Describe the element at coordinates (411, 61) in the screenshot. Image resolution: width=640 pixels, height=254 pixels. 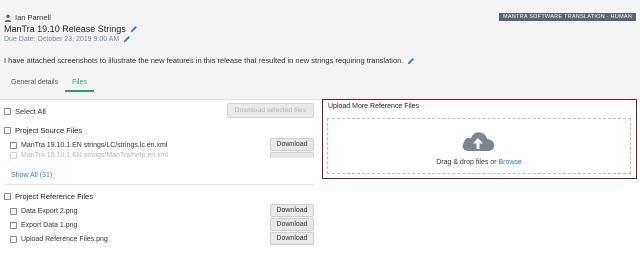
I see `edit-description-icon` at that location.